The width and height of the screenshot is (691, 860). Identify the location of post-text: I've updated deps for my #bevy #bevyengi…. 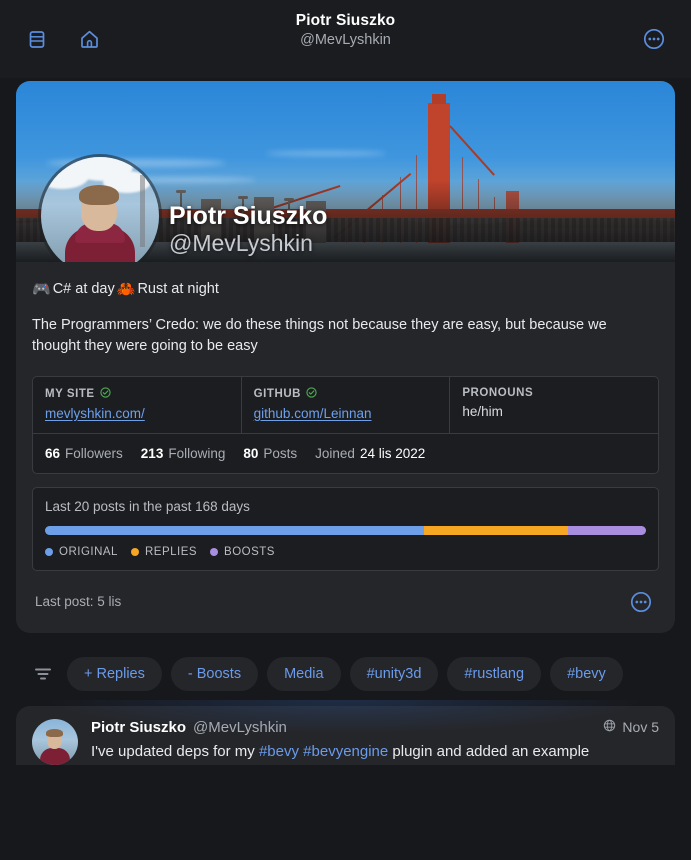
(375, 751).